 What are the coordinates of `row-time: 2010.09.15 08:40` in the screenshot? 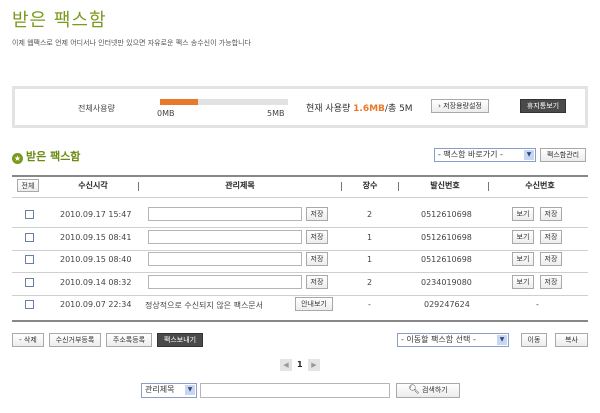 It's located at (96, 259).